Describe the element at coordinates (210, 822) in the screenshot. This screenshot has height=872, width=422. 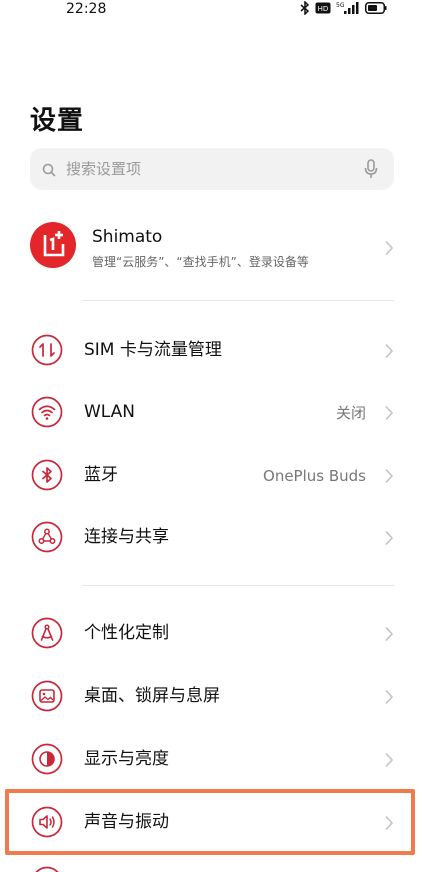
I see `highlight-box` at that location.